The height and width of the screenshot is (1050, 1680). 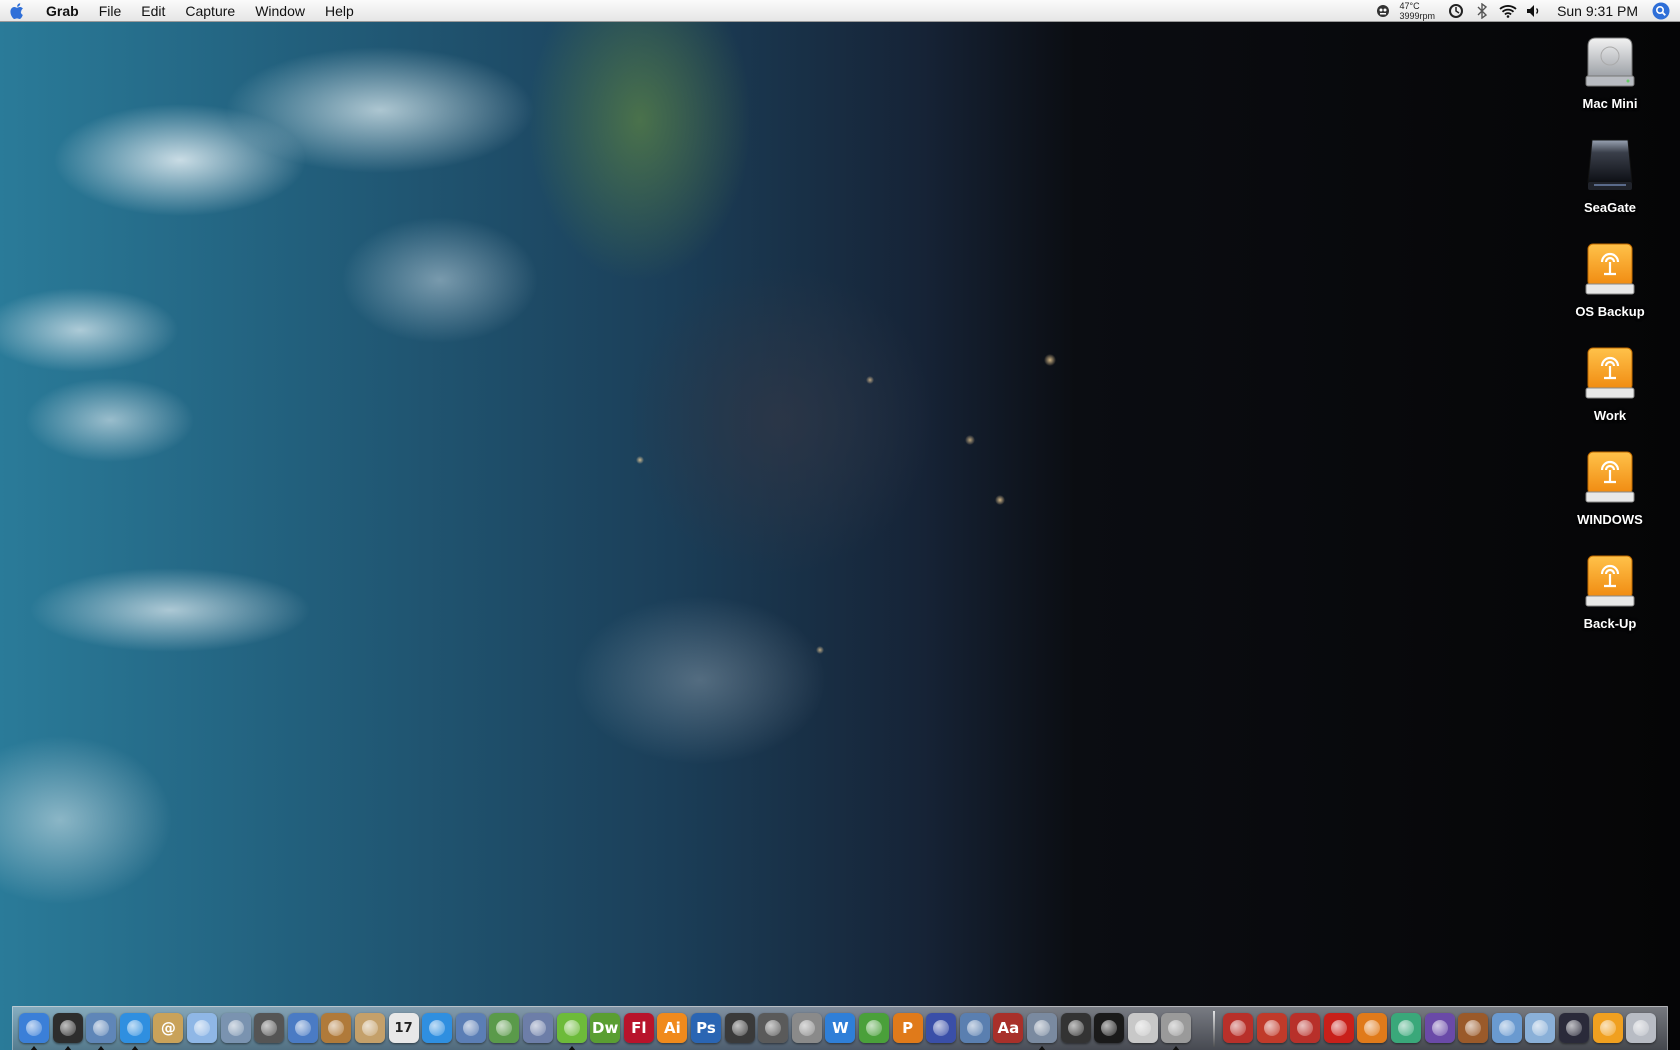 I want to click on volume-icon, so click(x=1534, y=11).